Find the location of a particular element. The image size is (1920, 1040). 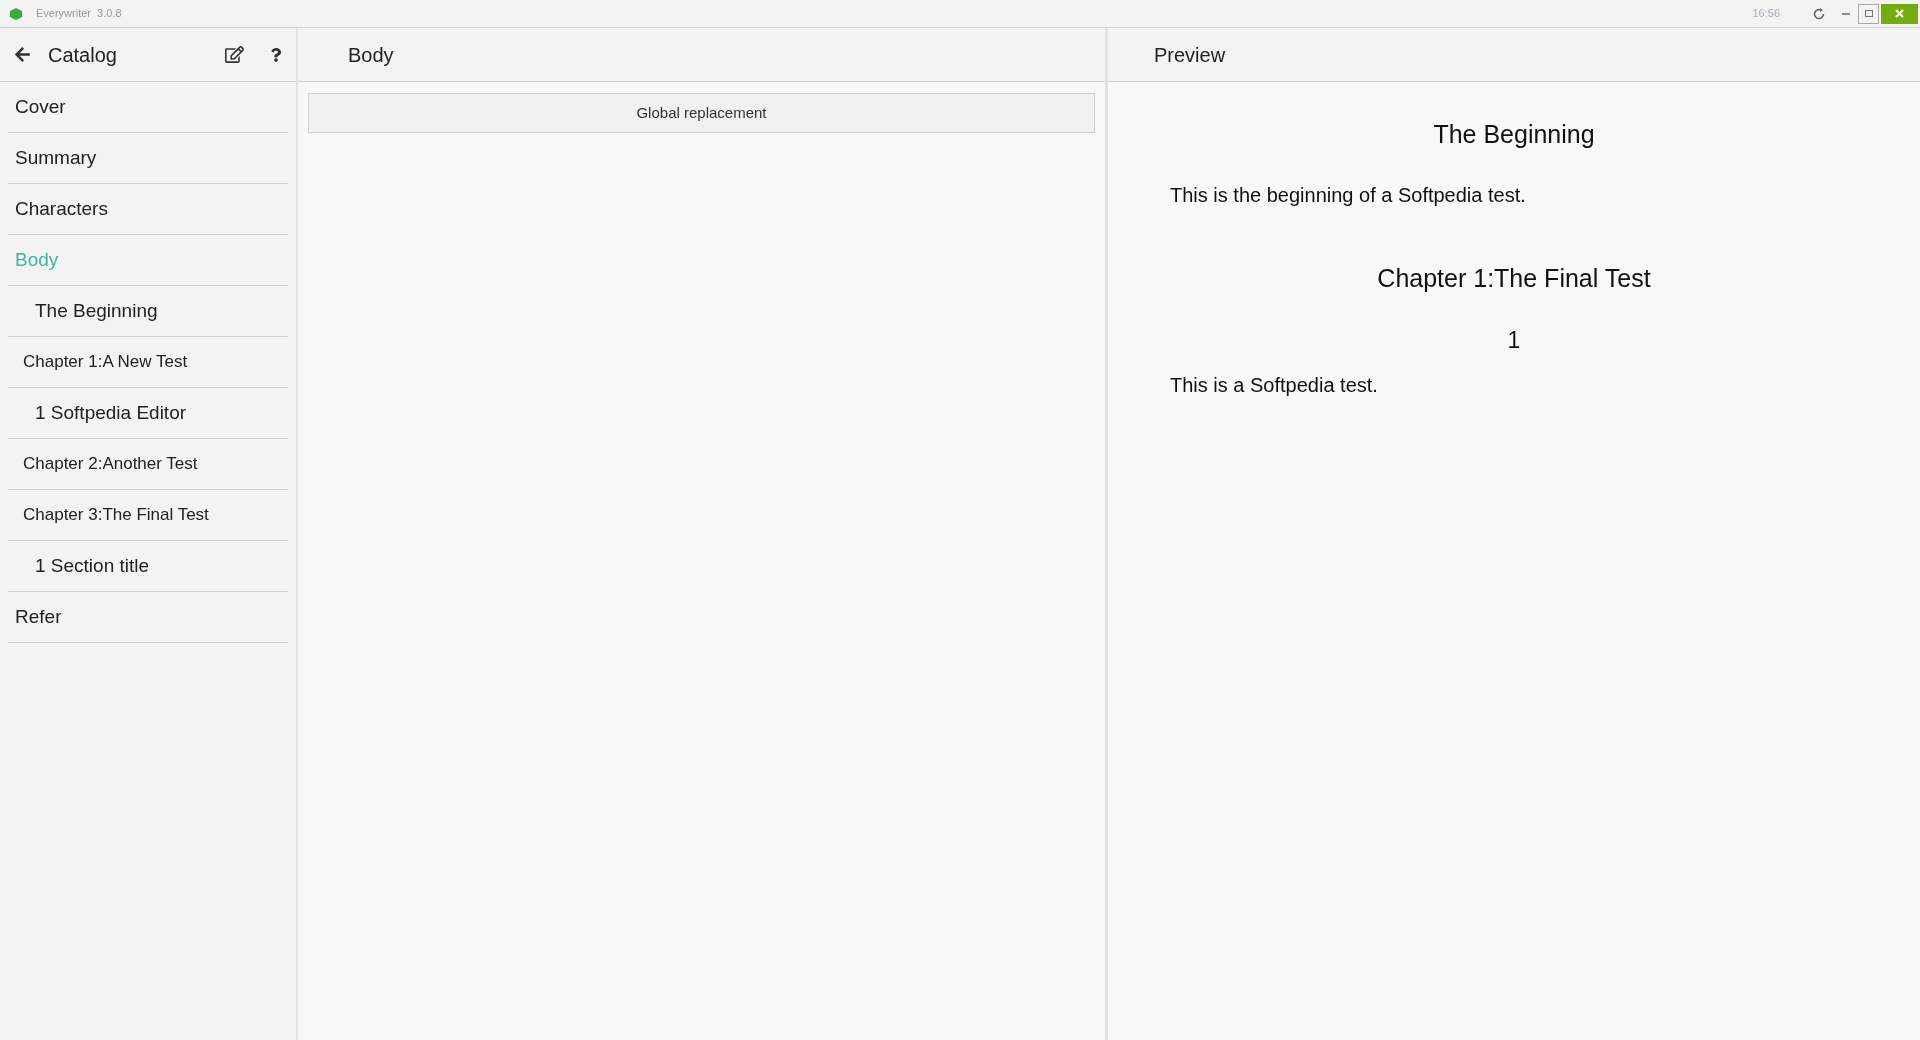

restore-button is located at coordinates (1868, 13).